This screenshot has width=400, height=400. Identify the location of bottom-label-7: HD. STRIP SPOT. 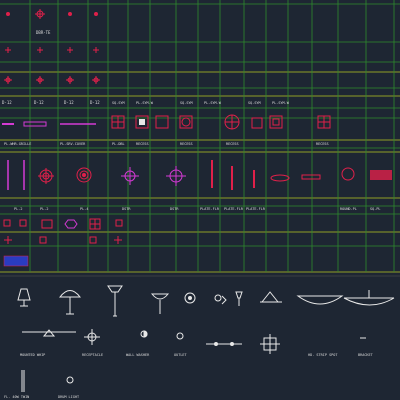
(323, 355).